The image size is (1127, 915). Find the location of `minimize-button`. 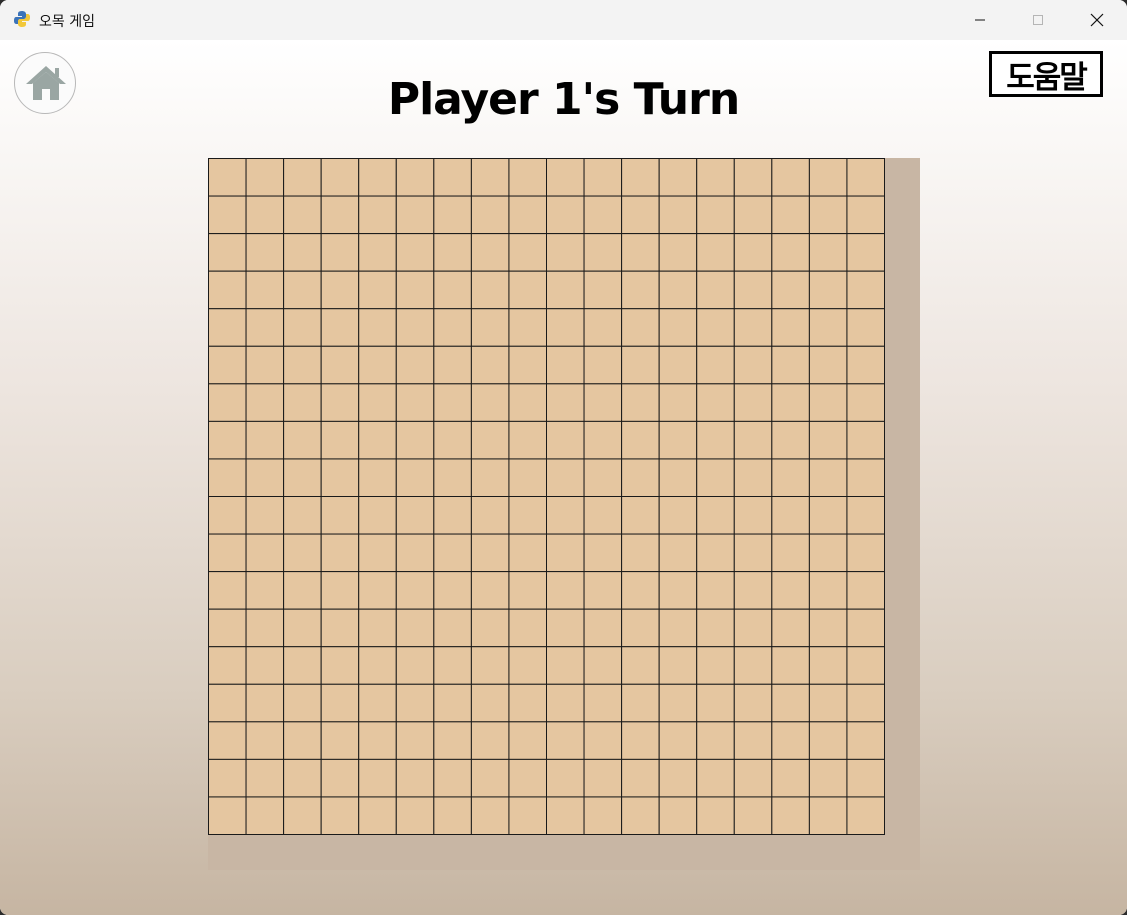

minimize-button is located at coordinates (980, 20).